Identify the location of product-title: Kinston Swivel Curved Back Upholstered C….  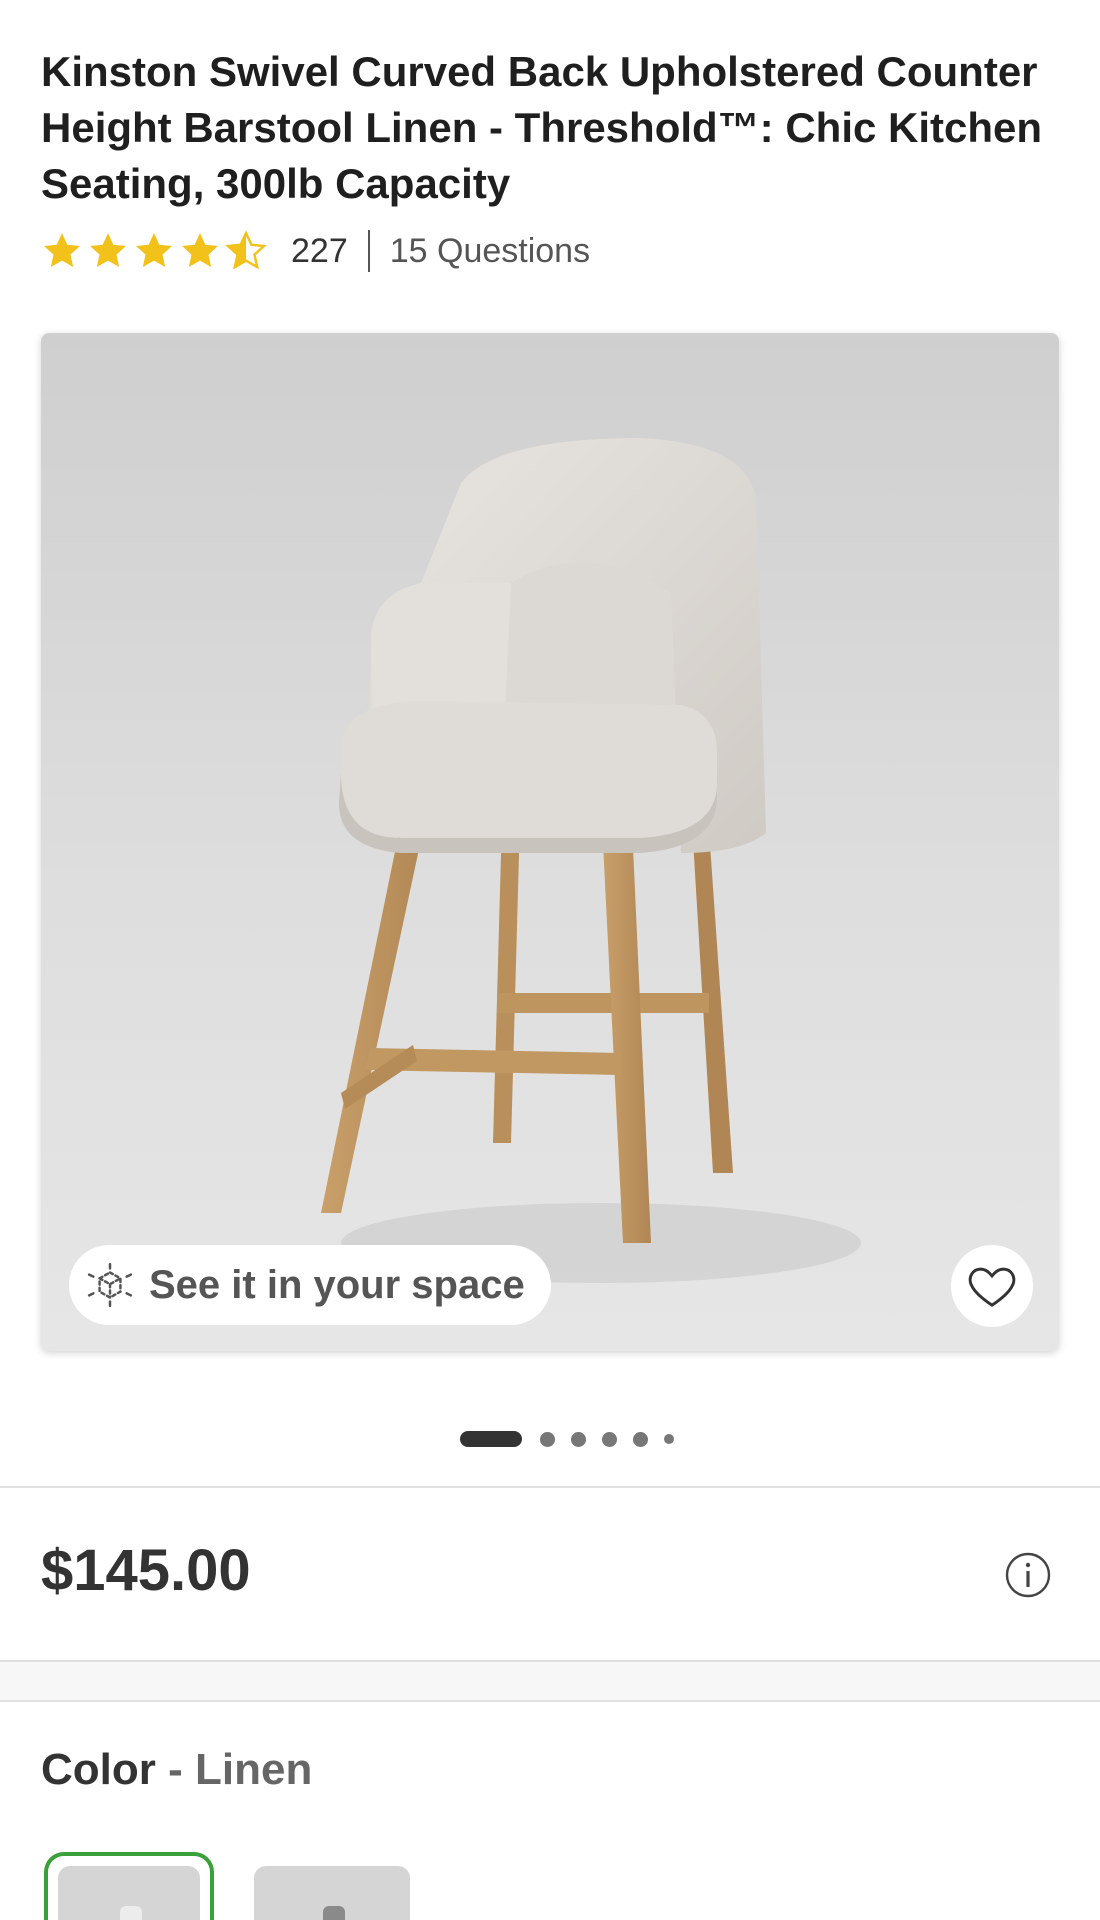
(542, 127).